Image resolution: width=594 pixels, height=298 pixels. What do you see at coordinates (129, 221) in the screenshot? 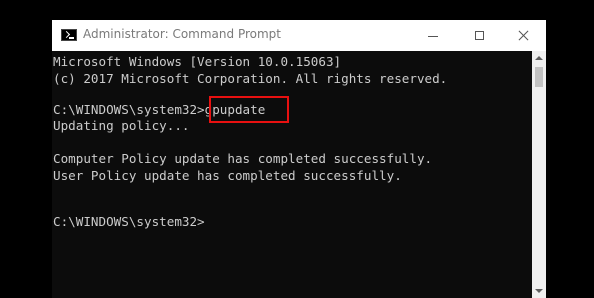
I see `console-prompt: C:\WINDOWS\system32>` at bounding box center [129, 221].